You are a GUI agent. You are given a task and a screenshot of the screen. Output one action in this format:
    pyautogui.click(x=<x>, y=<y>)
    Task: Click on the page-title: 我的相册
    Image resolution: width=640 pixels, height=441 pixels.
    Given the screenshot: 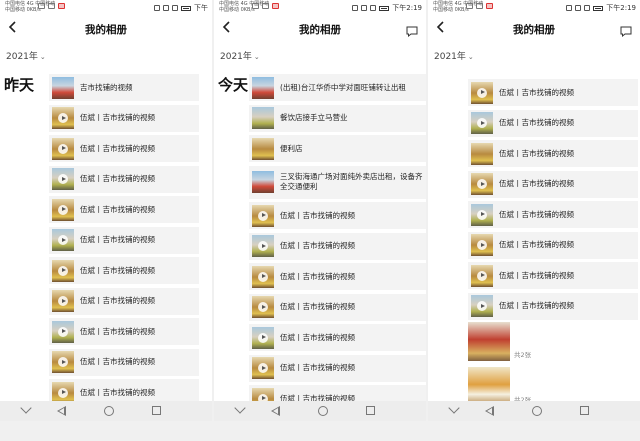 What is the action you would take?
    pyautogui.click(x=320, y=30)
    